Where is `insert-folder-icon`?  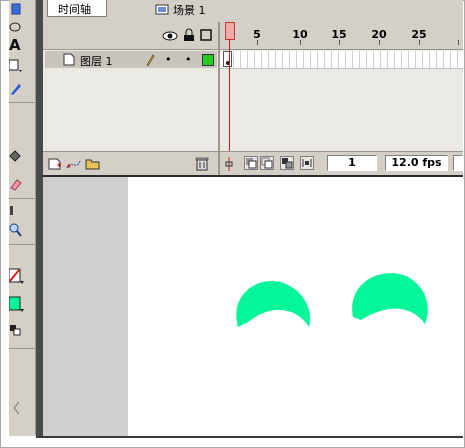
insert-folder-icon is located at coordinates (93, 164).